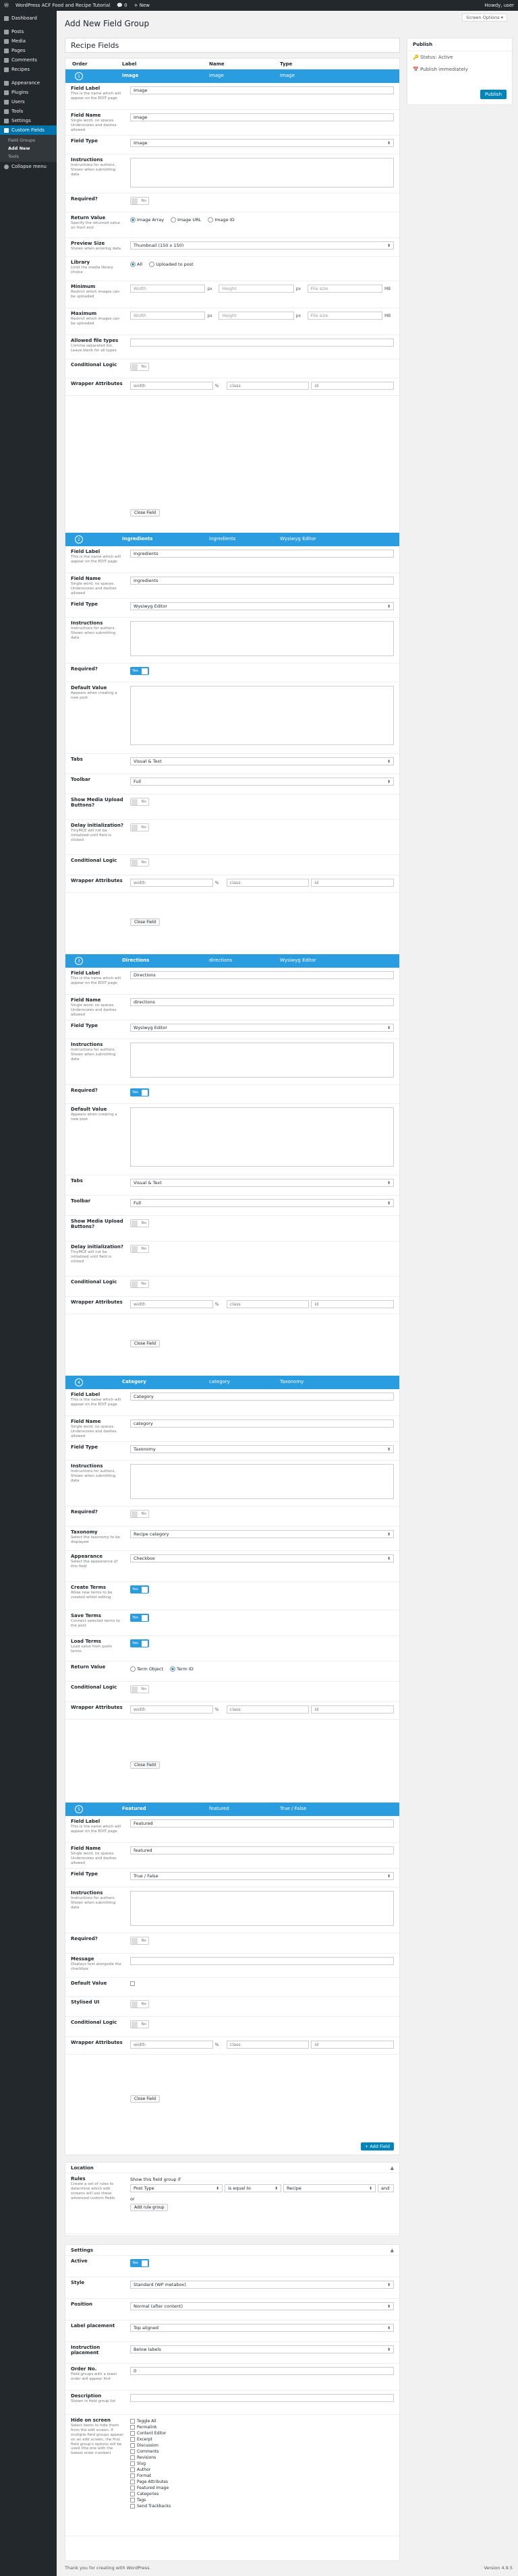  What do you see at coordinates (28, 102) in the screenshot?
I see `sidebar-item-users: Users` at bounding box center [28, 102].